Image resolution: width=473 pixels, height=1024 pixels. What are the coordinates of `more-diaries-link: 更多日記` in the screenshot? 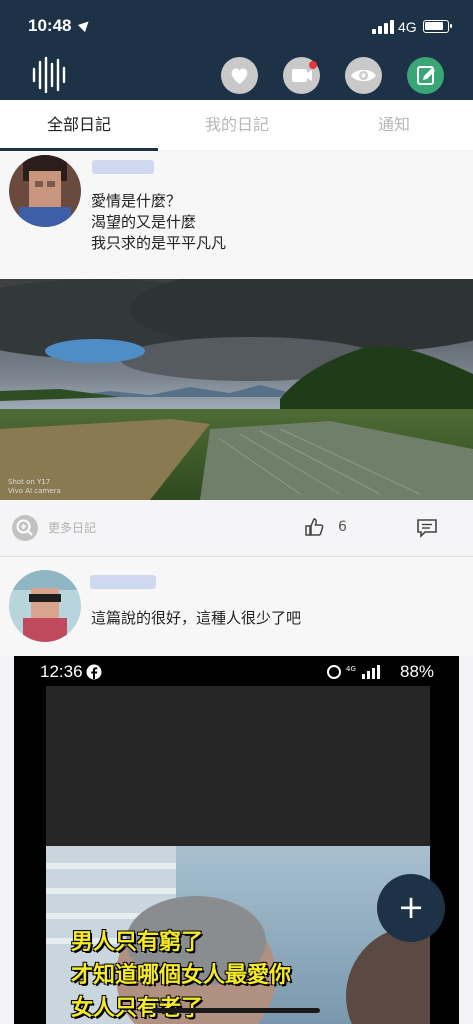 It's located at (72, 527).